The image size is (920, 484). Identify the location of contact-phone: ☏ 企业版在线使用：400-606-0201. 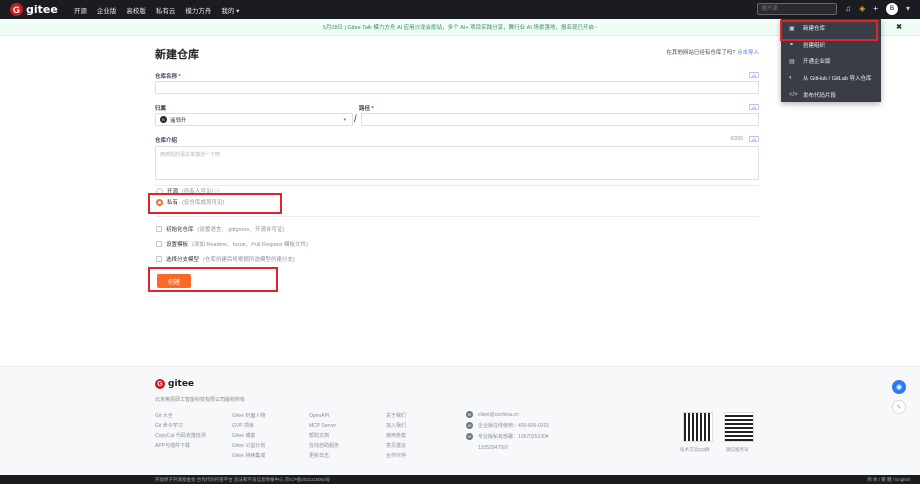
(507, 425).